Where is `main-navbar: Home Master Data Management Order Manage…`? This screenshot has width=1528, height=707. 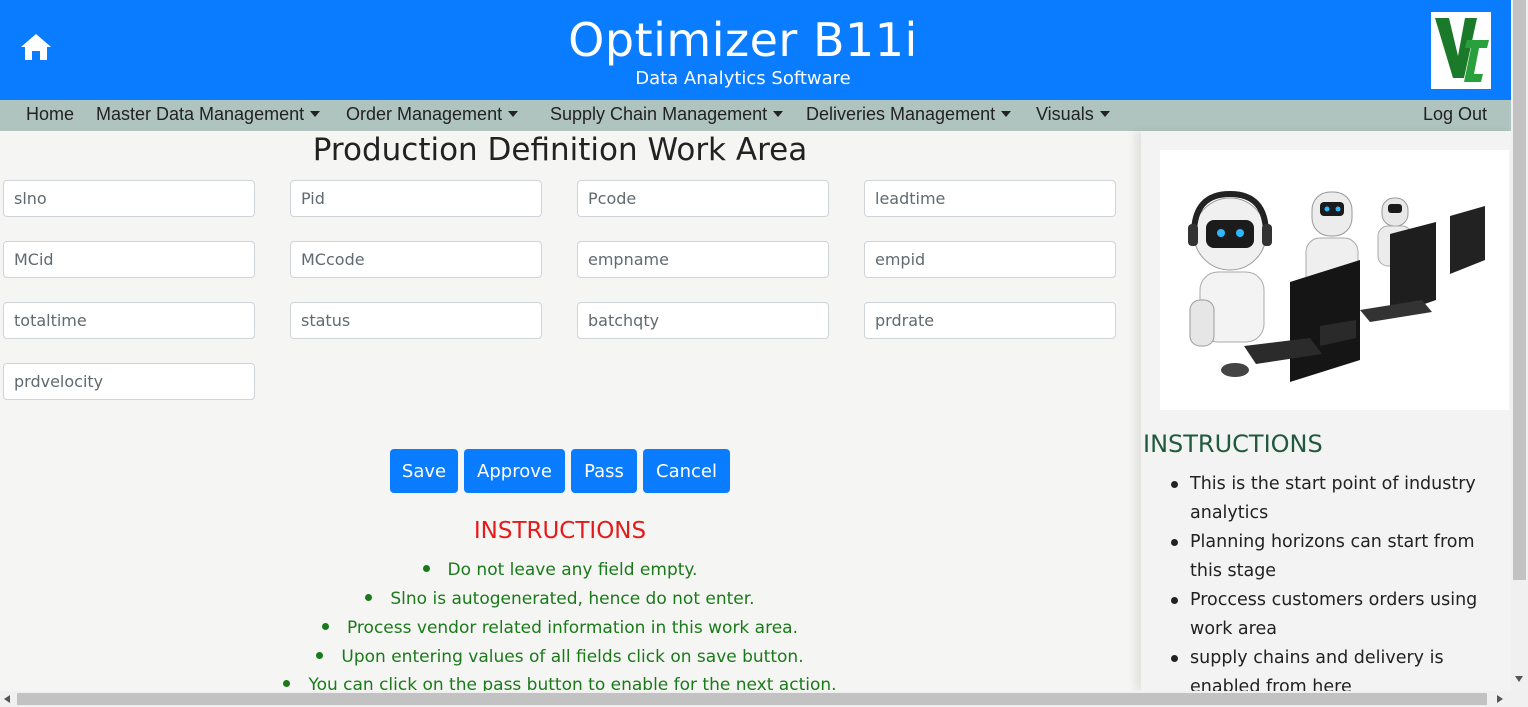 main-navbar: Home Master Data Management Order Manage… is located at coordinates (755, 115).